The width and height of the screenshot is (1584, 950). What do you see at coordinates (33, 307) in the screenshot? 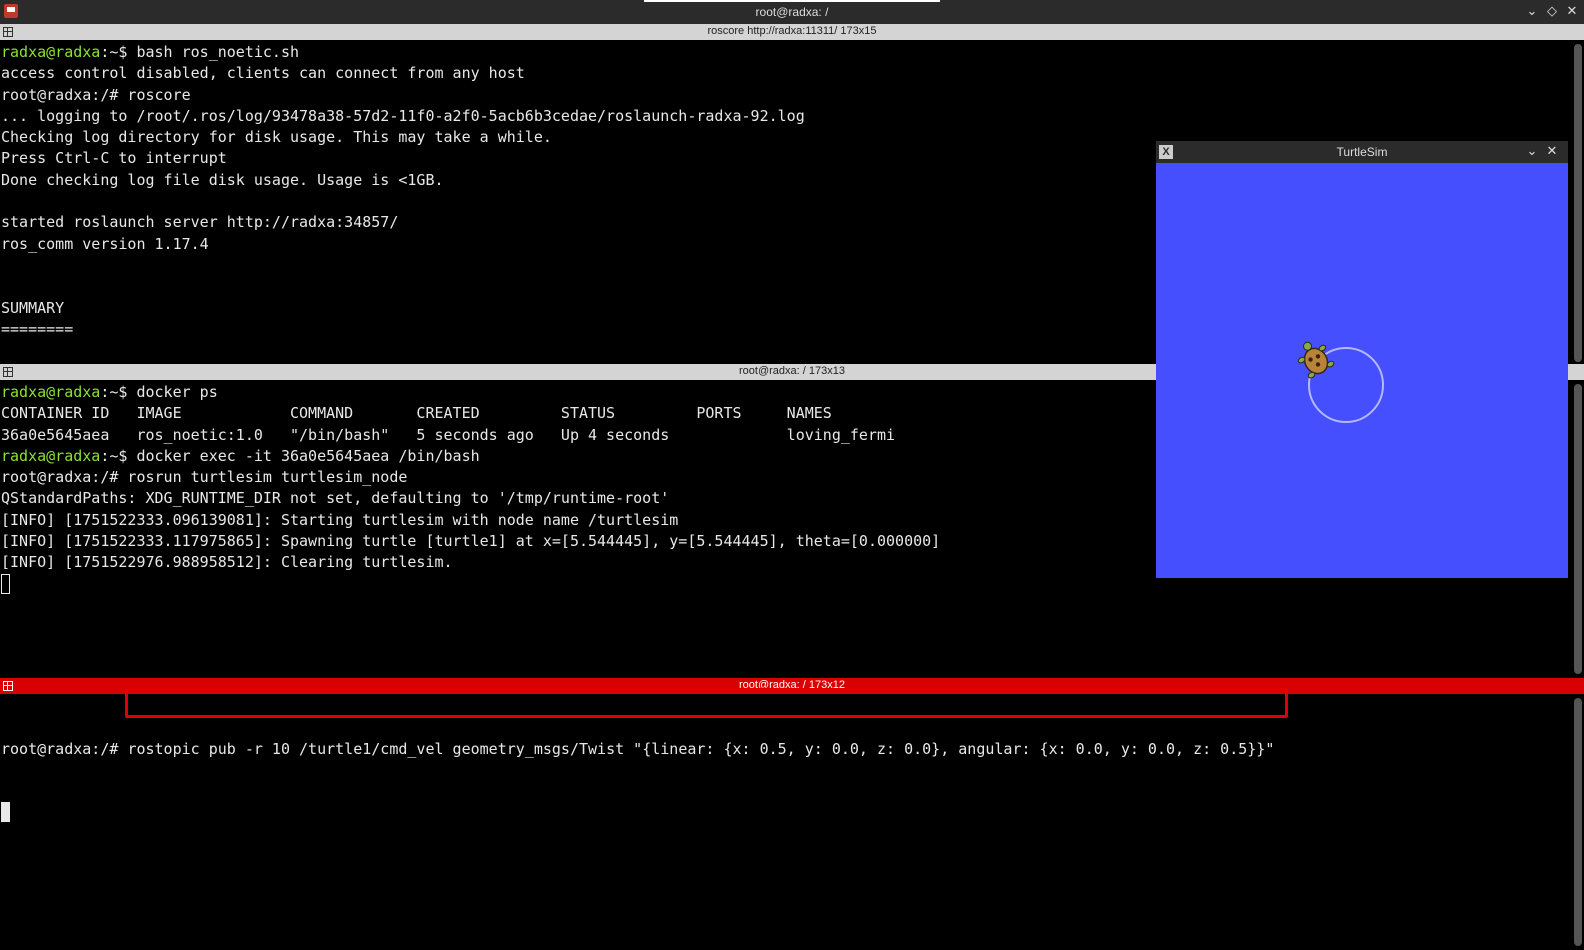
I see `terminal-line: SUMMARY` at bounding box center [33, 307].